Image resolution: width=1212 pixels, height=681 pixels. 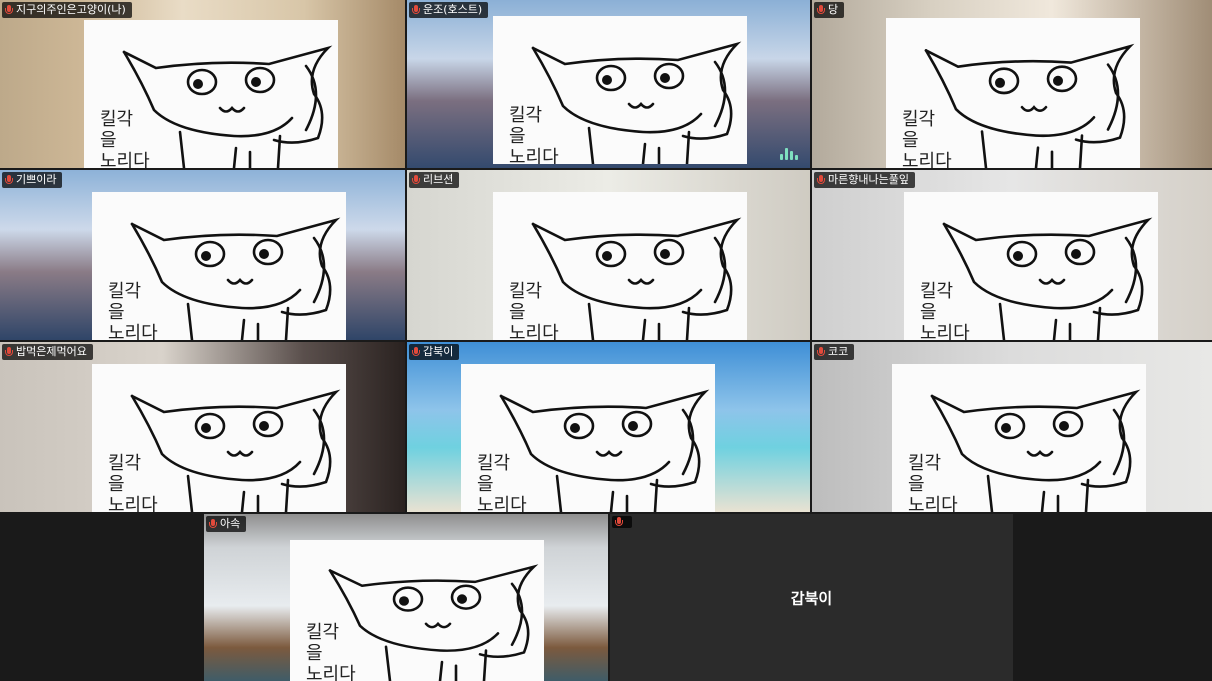 I want to click on participant-name: 코코, so click(x=838, y=351).